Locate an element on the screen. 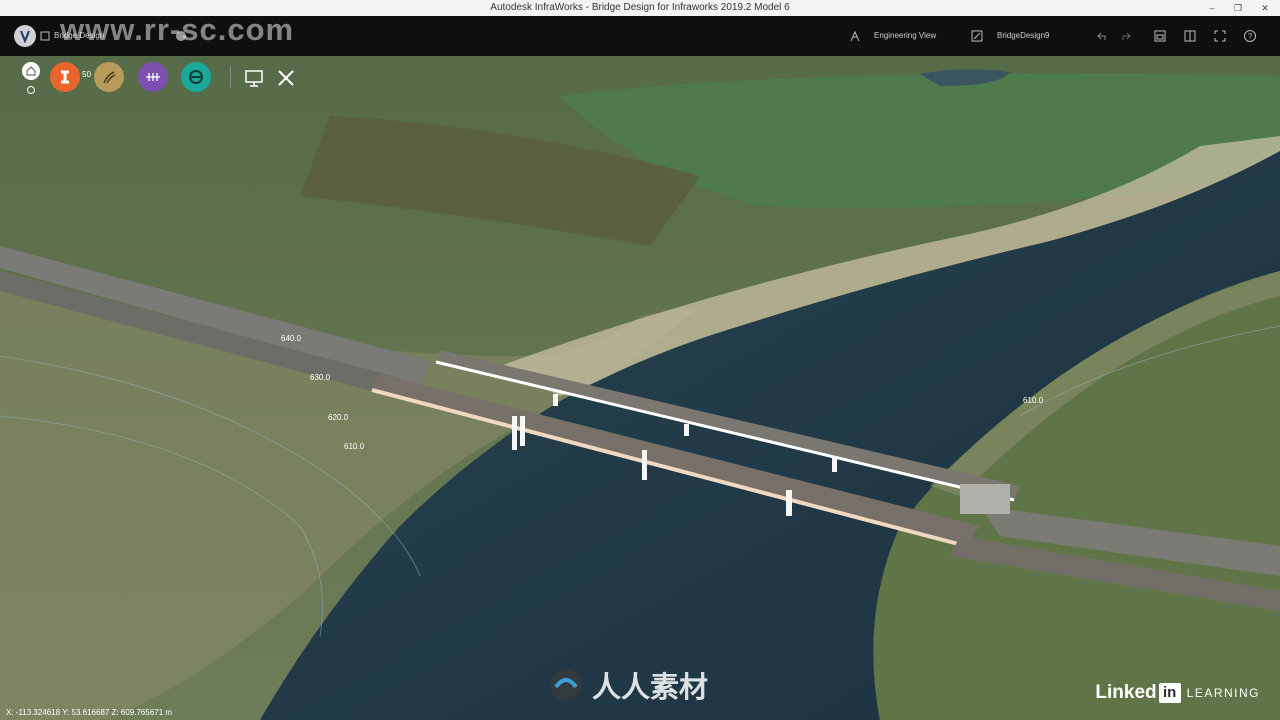 This screenshot has width=1280, height=720. bridge-abutment is located at coordinates (985, 499).